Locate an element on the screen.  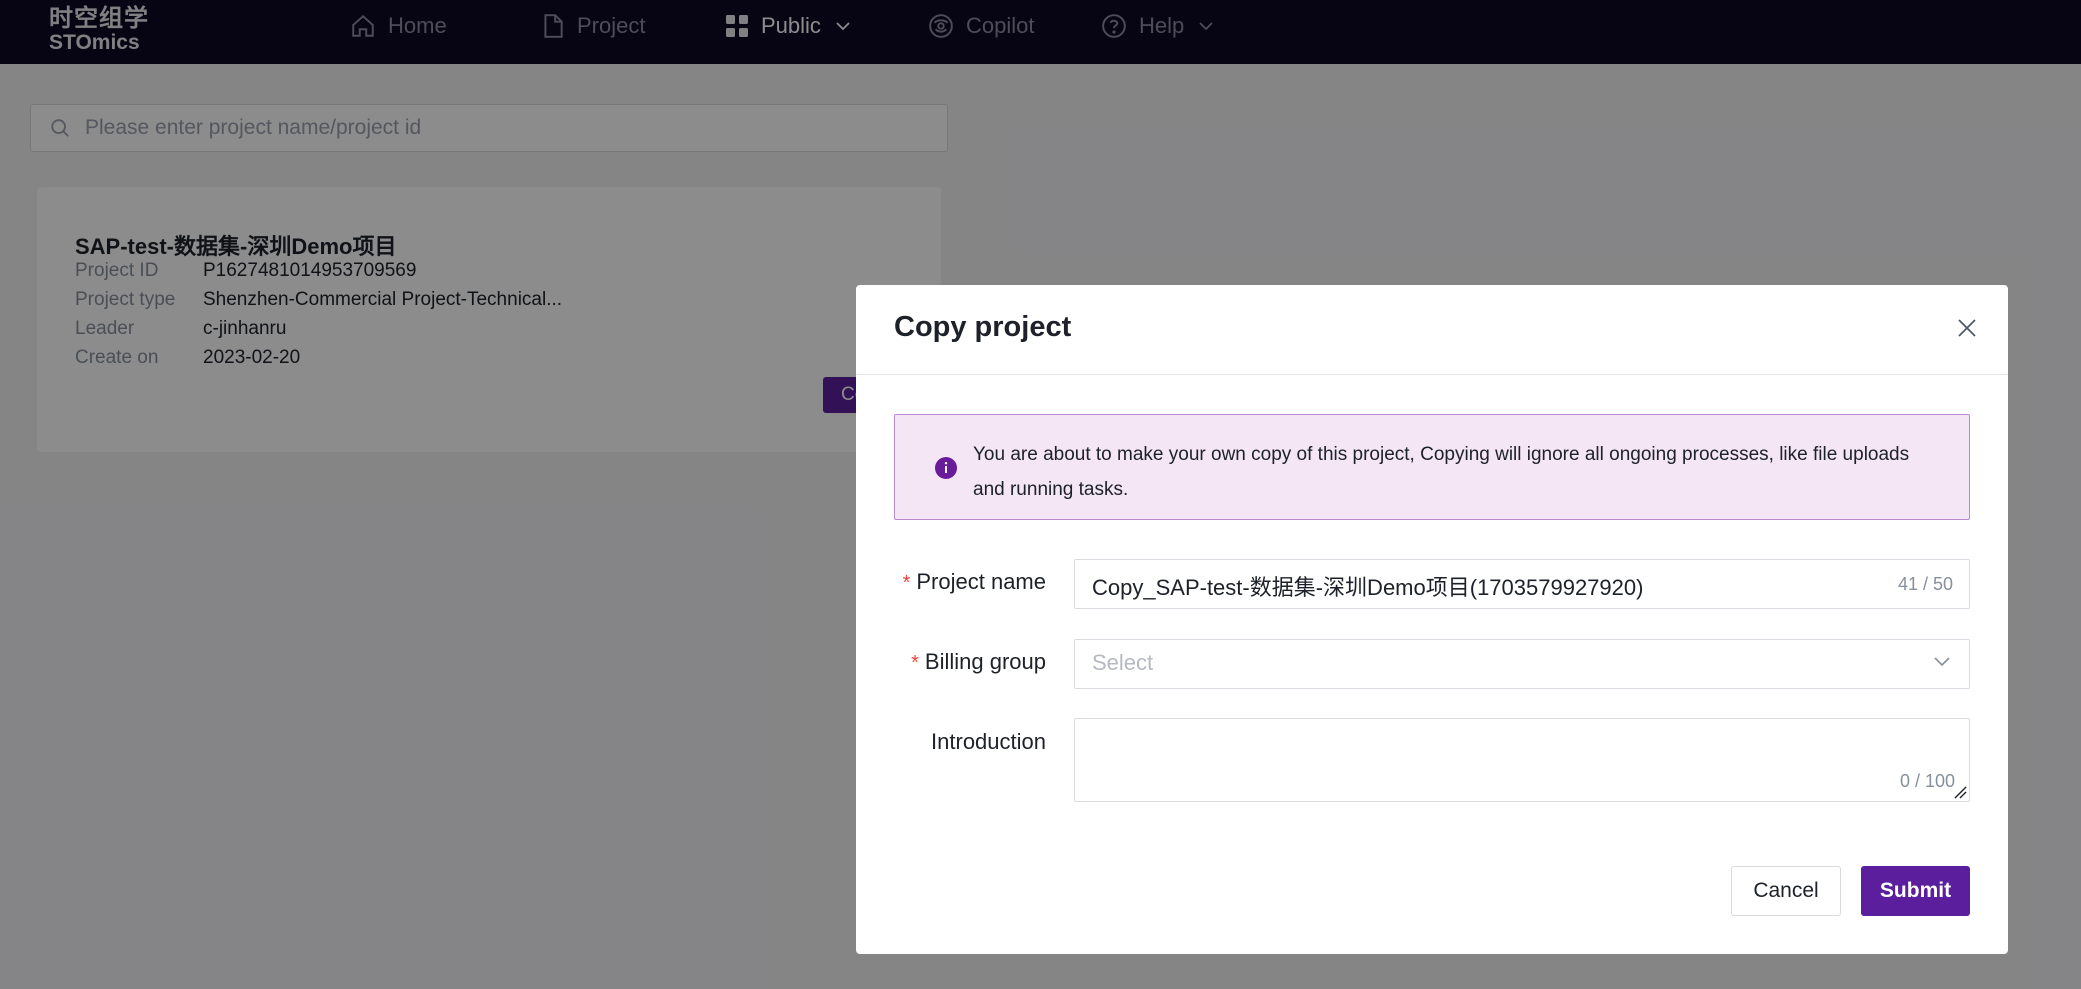
chevron-down-icon is located at coordinates (1942, 662).